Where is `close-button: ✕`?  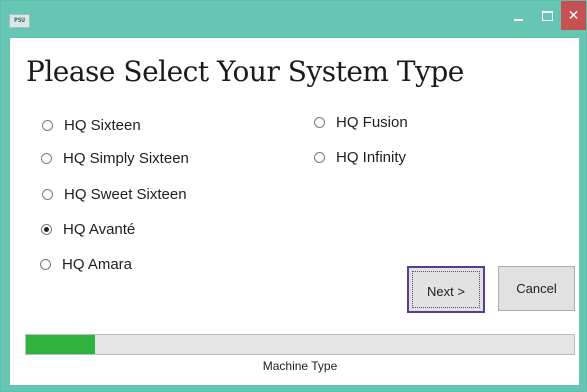 close-button: ✕ is located at coordinates (573, 15).